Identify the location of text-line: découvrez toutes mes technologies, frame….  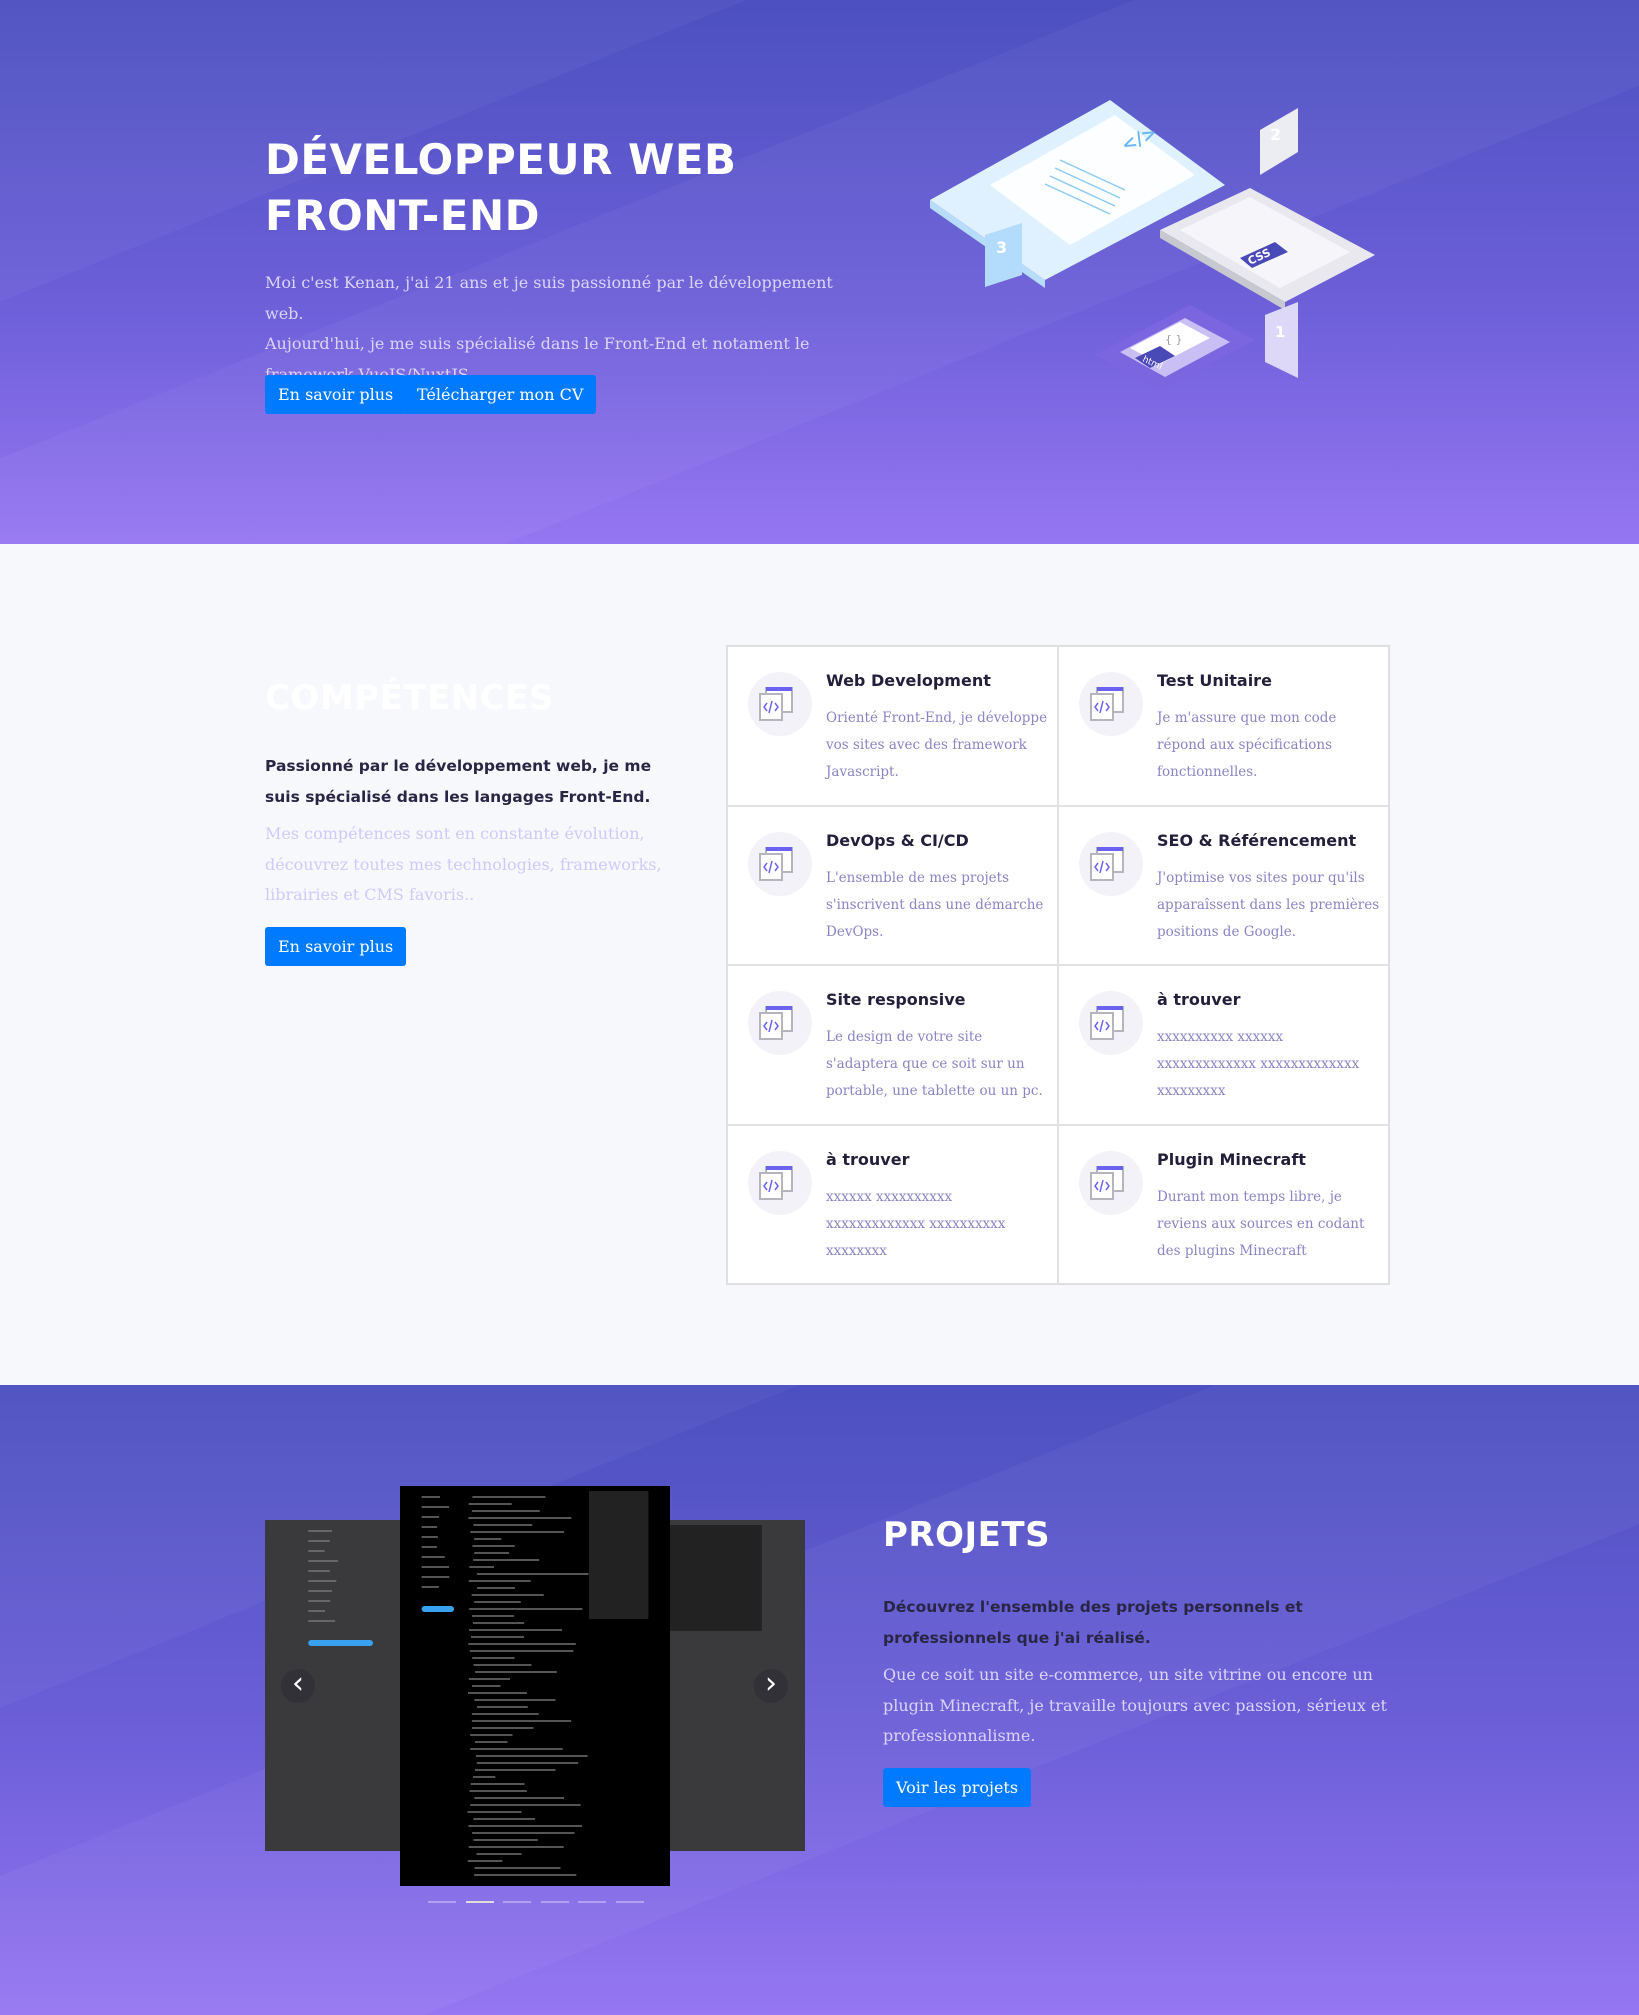
(463, 864).